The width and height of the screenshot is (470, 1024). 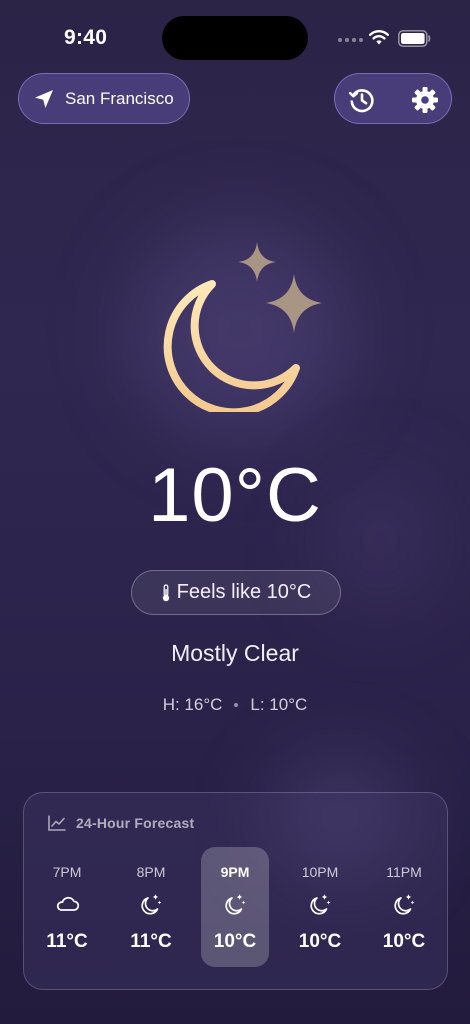 What do you see at coordinates (235, 872) in the screenshot?
I see `hour-time: 9PM` at bounding box center [235, 872].